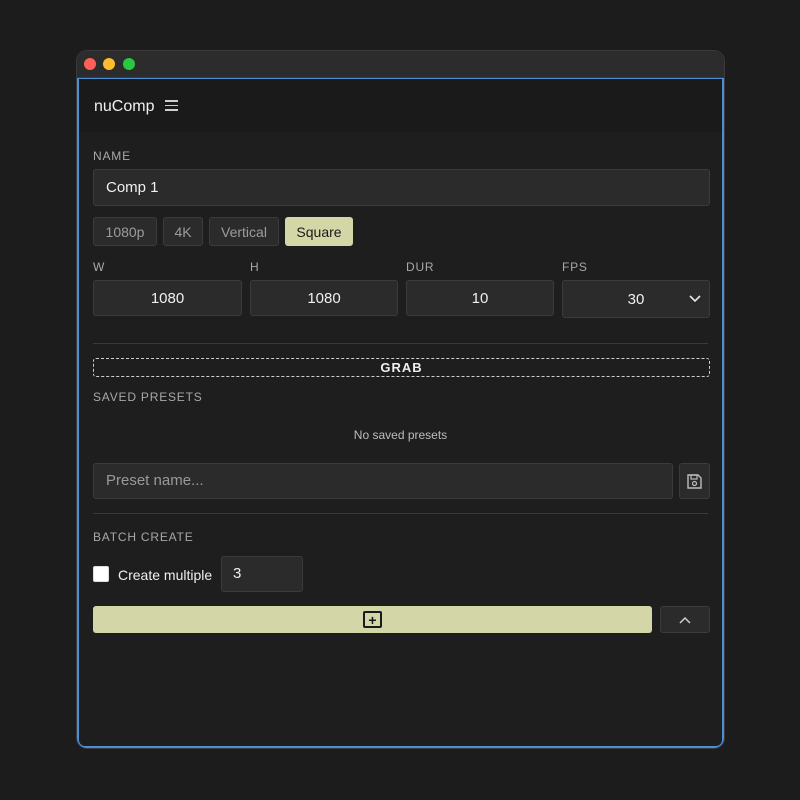 Image resolution: width=800 pixels, height=800 pixels. Describe the element at coordinates (255, 267) in the screenshot. I see `height-label: H` at that location.